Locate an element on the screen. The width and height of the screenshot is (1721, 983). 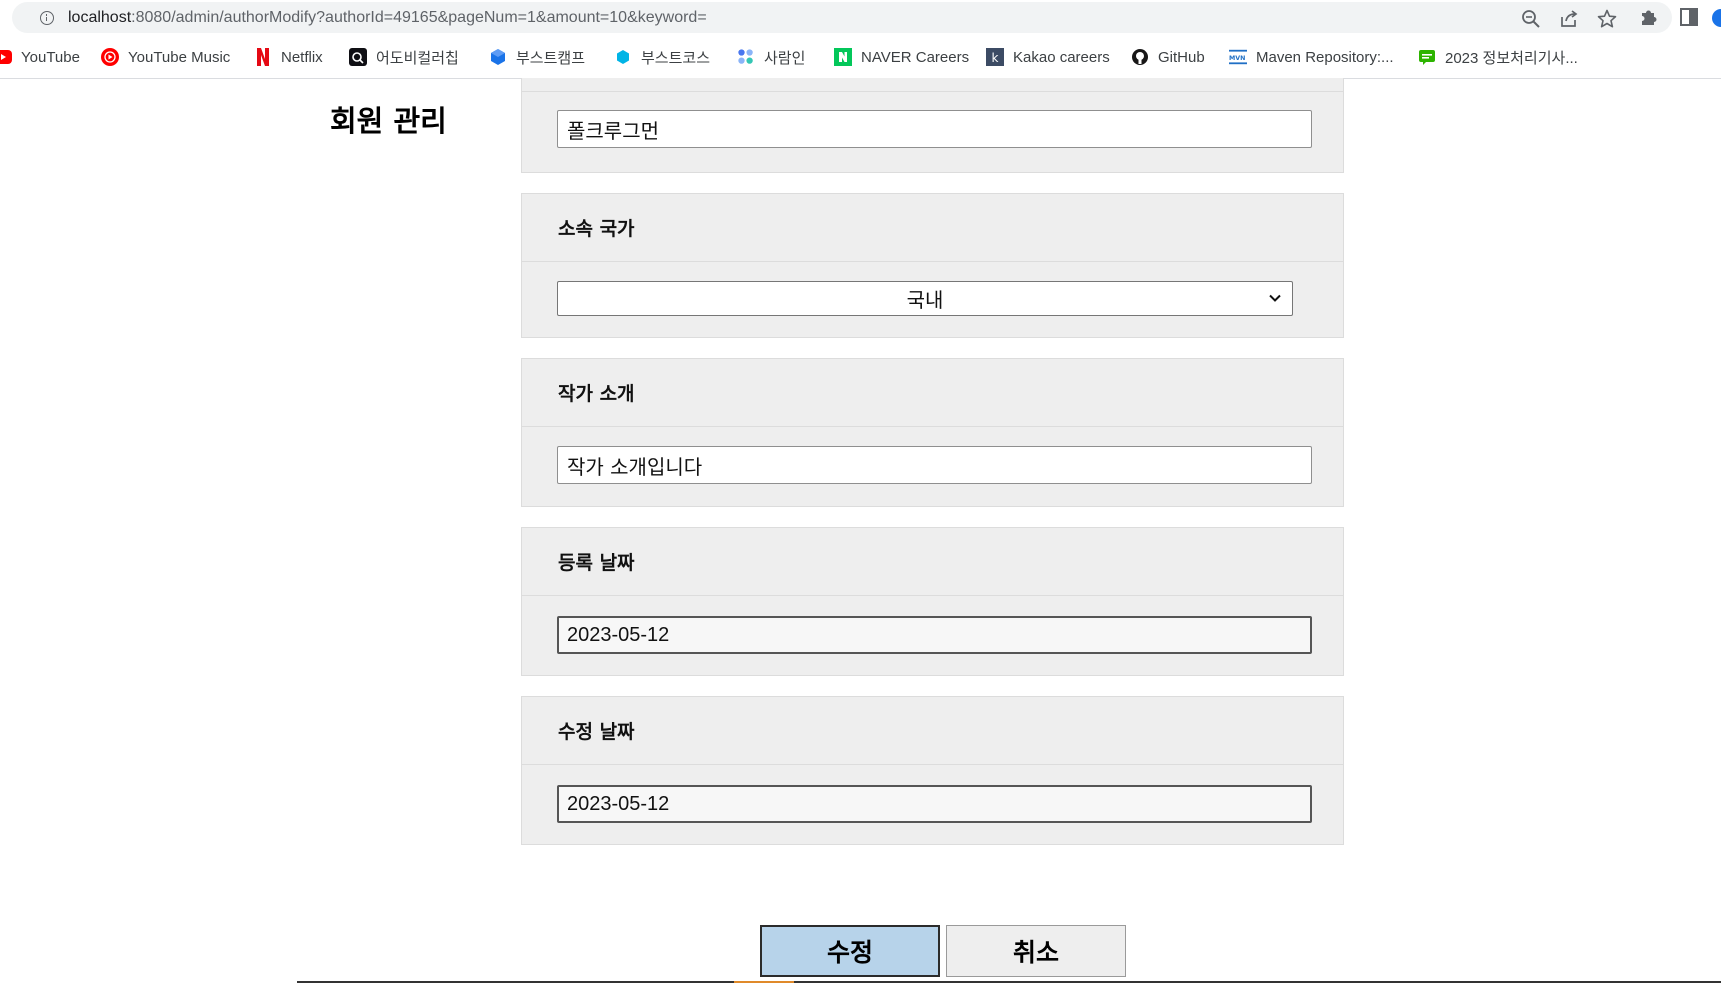
bookmark-label: 어도비컬러칩 is located at coordinates (417, 58).